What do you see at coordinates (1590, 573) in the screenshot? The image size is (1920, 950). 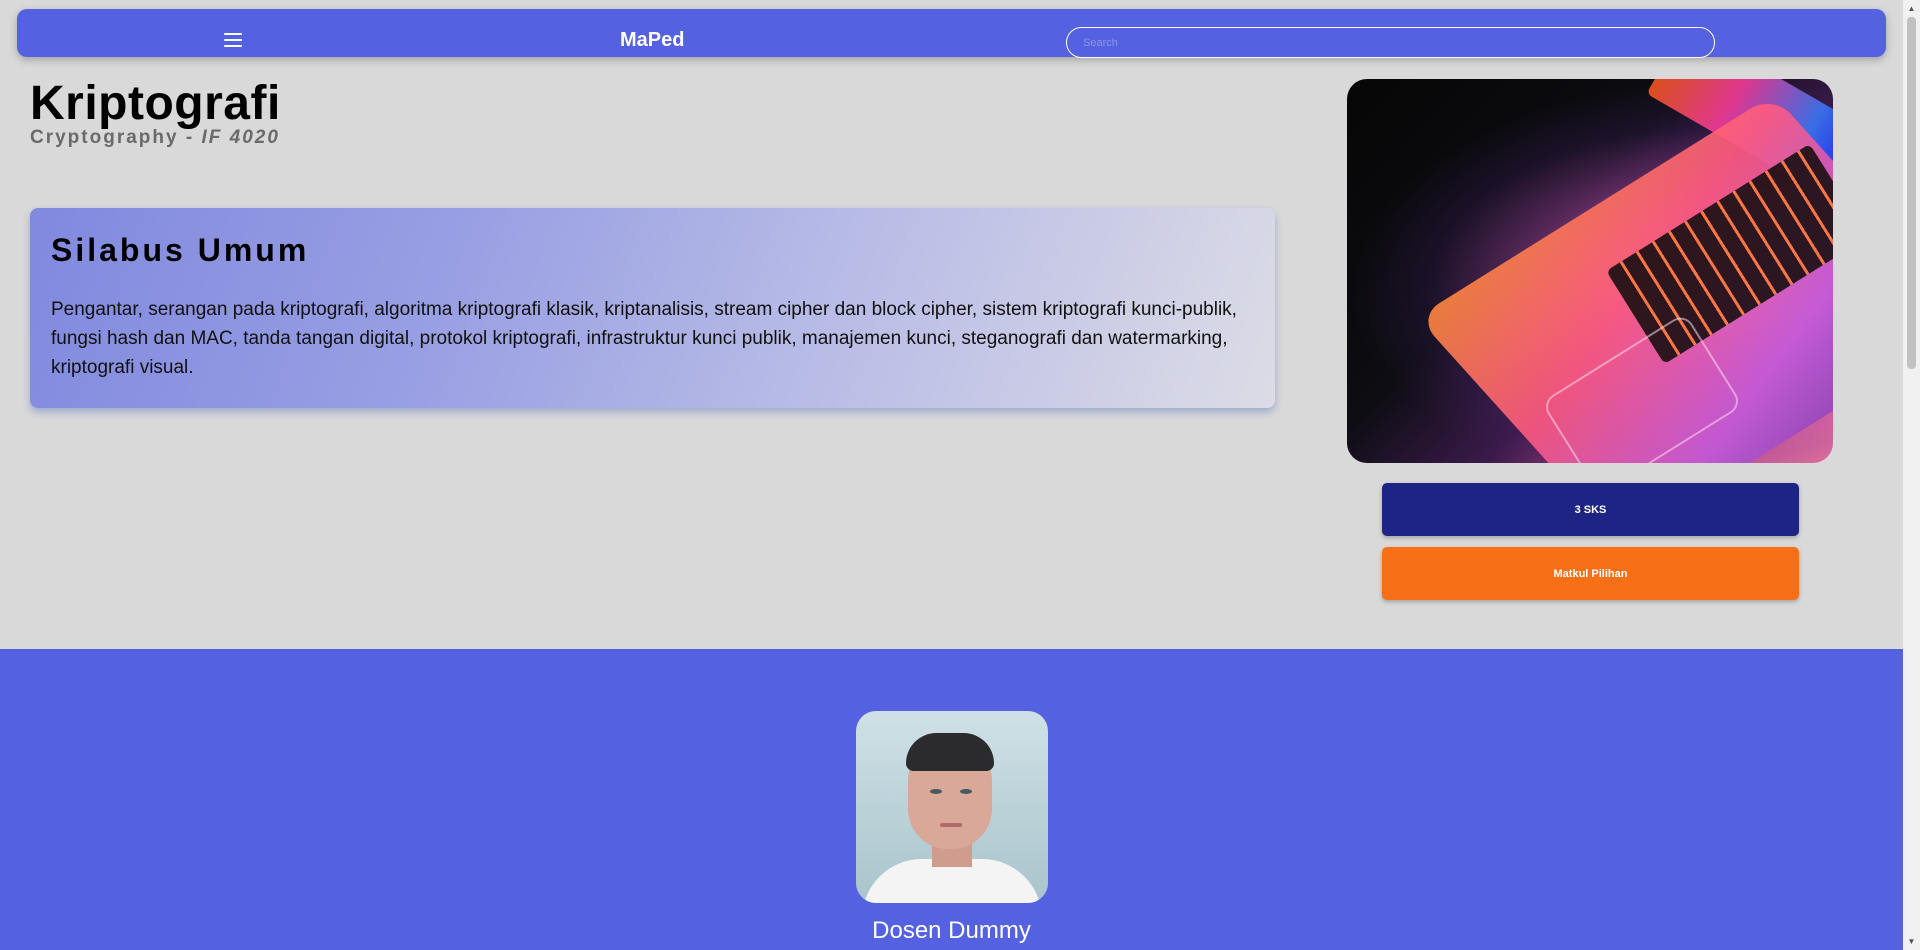 I see `course-type-badge: Matkul Pilihan` at bounding box center [1590, 573].